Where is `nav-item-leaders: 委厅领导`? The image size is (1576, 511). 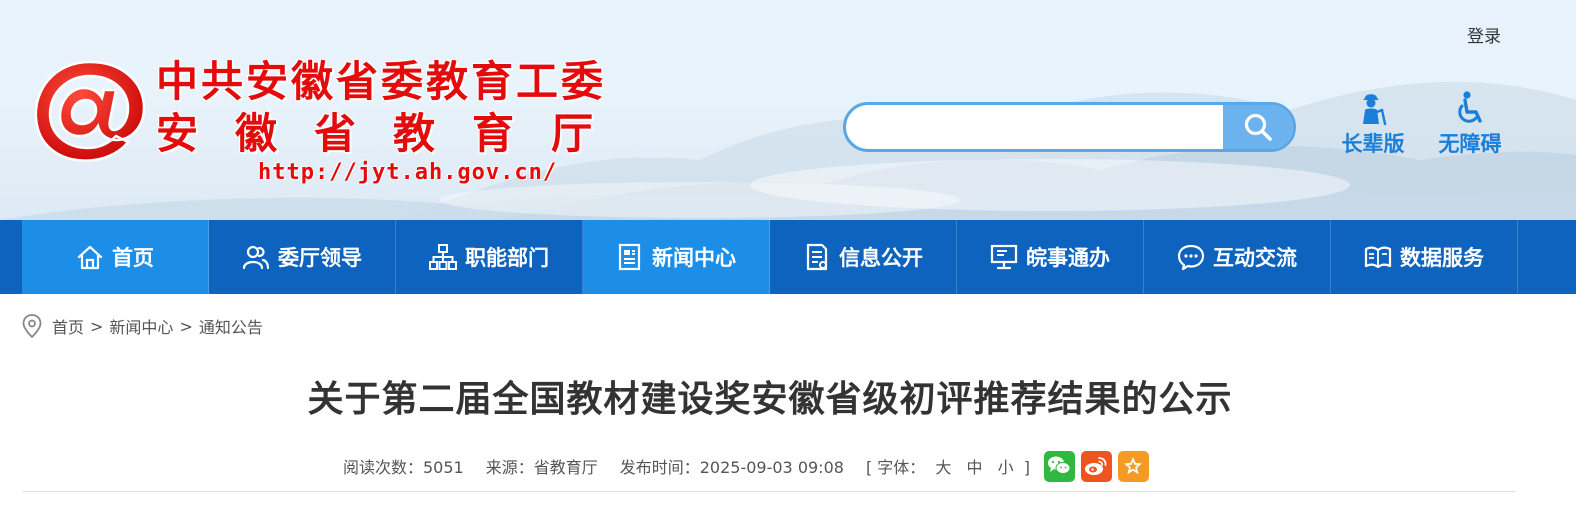 nav-item-leaders: 委厅领导 is located at coordinates (302, 257).